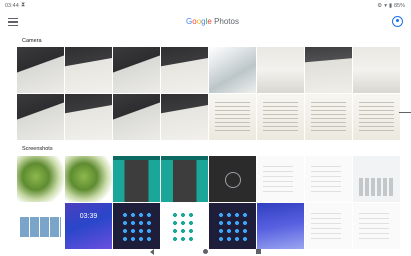 This screenshot has height=256, width=411. I want to click on battery-icon: ▮, so click(390, 6).